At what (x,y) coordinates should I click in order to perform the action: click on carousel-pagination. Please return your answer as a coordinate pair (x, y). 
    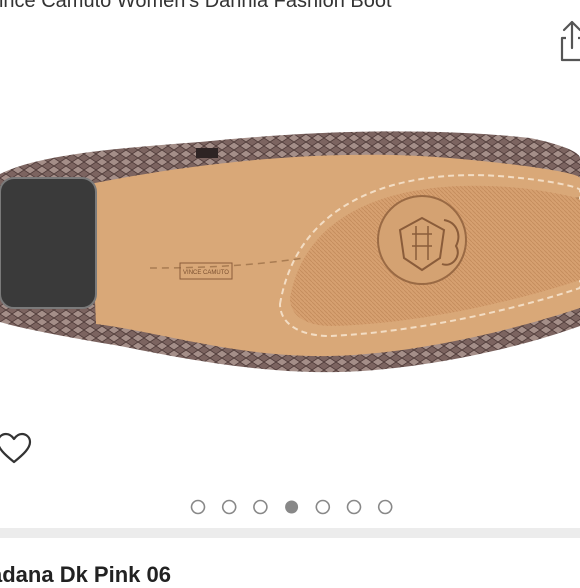
    Looking at the image, I should click on (290, 508).